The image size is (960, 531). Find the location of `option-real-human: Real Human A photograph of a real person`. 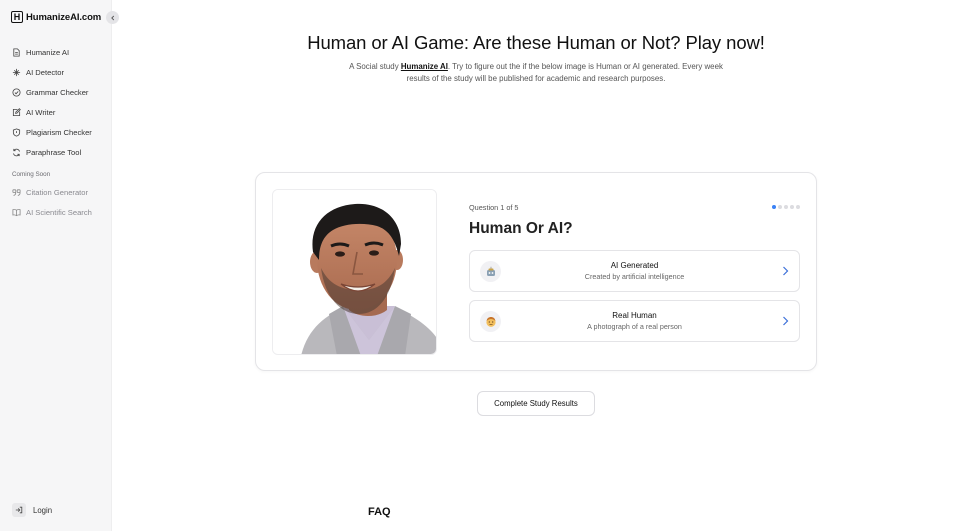

option-real-human: Real Human A photograph of a real person is located at coordinates (634, 321).